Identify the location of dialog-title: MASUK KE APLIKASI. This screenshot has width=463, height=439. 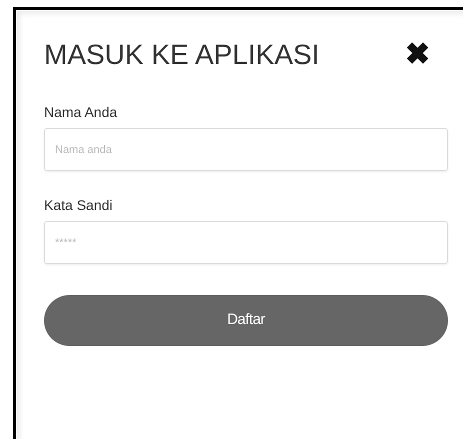
(182, 55).